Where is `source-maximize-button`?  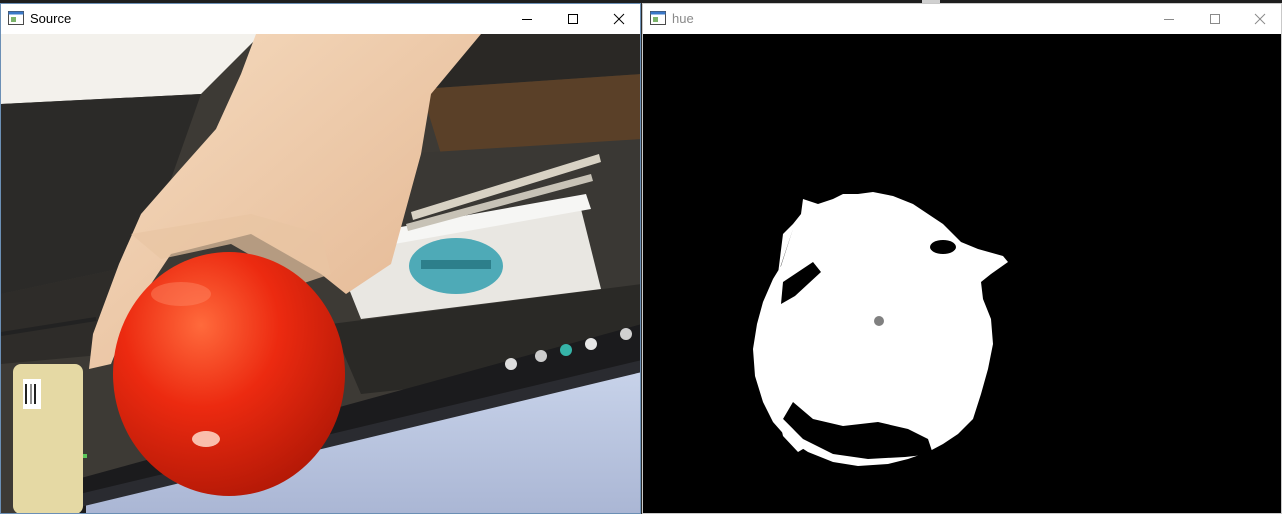 source-maximize-button is located at coordinates (573, 19).